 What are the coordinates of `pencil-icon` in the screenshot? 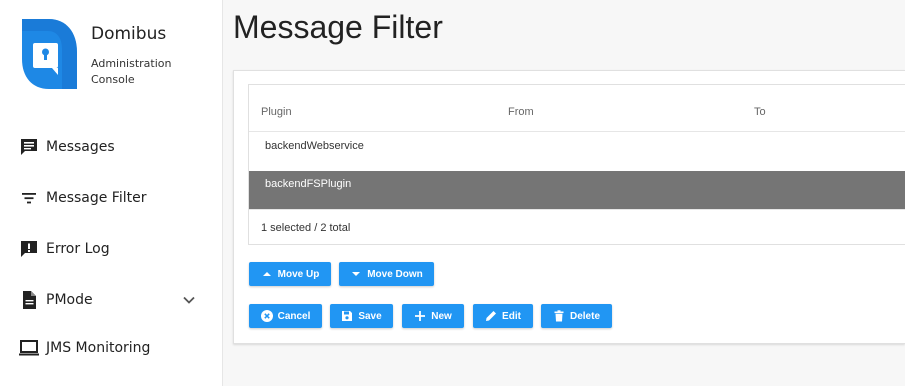 It's located at (491, 316).